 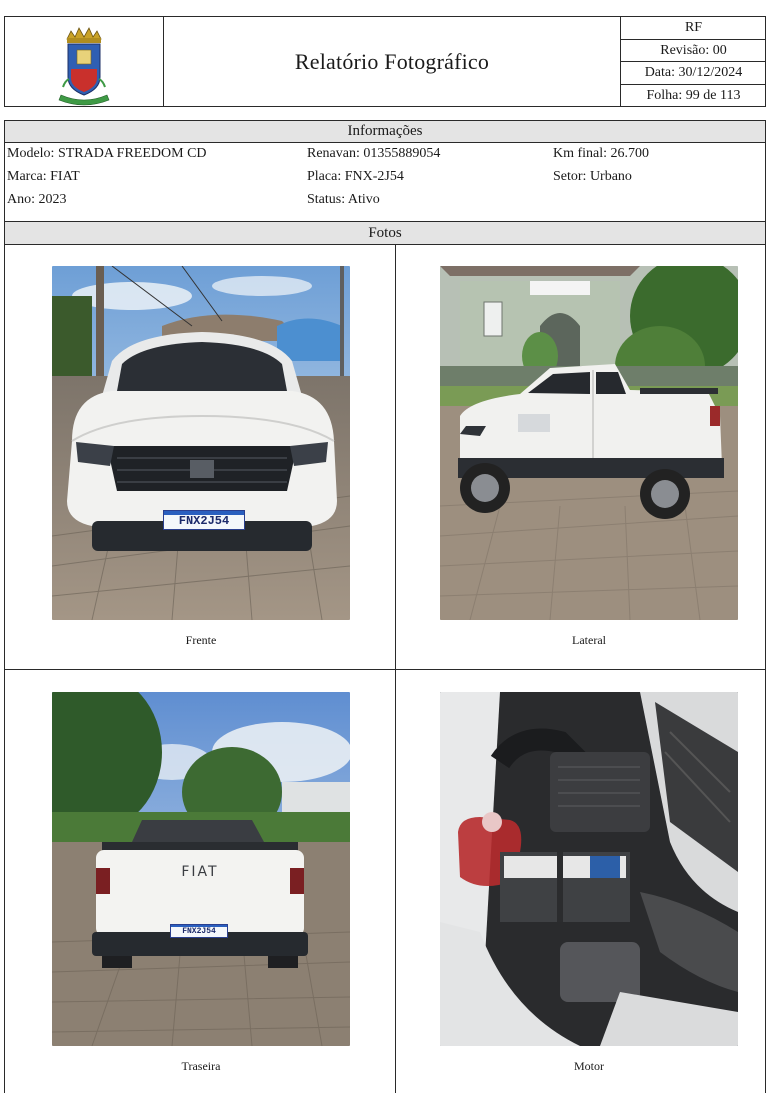 I want to click on status-field: Status: Ativo, so click(x=343, y=199).